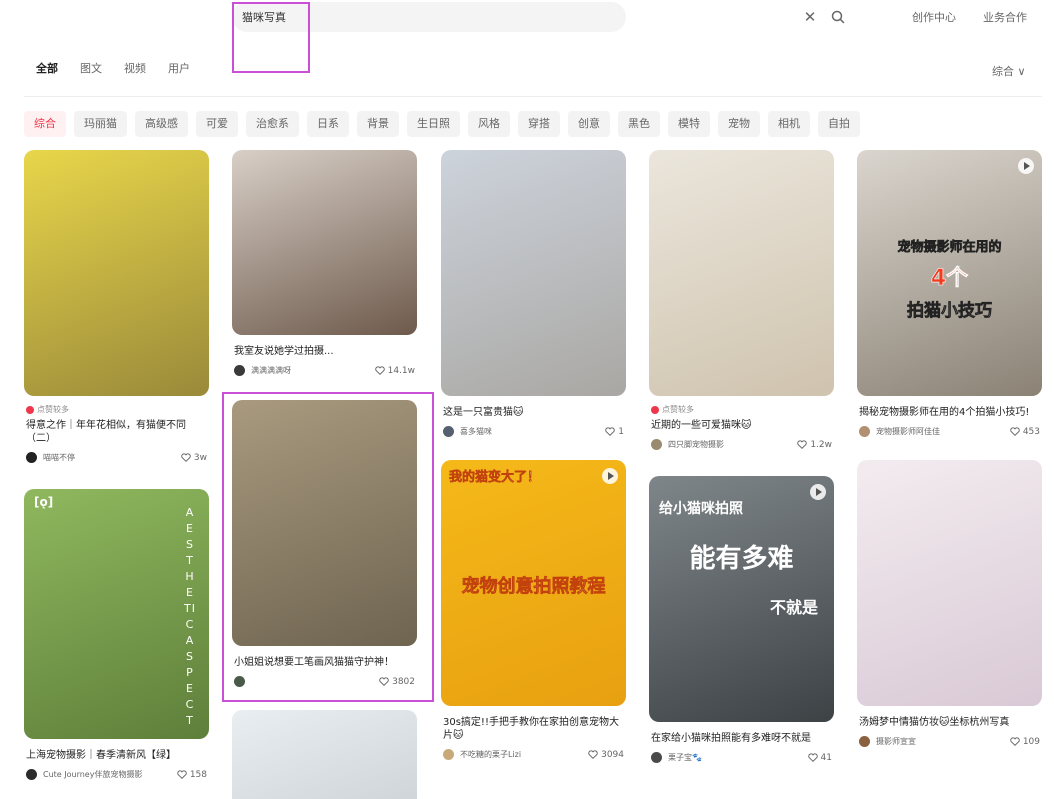 Image resolution: width=1054 pixels, height=799 pixels. I want to click on like-count: 41, so click(826, 757).